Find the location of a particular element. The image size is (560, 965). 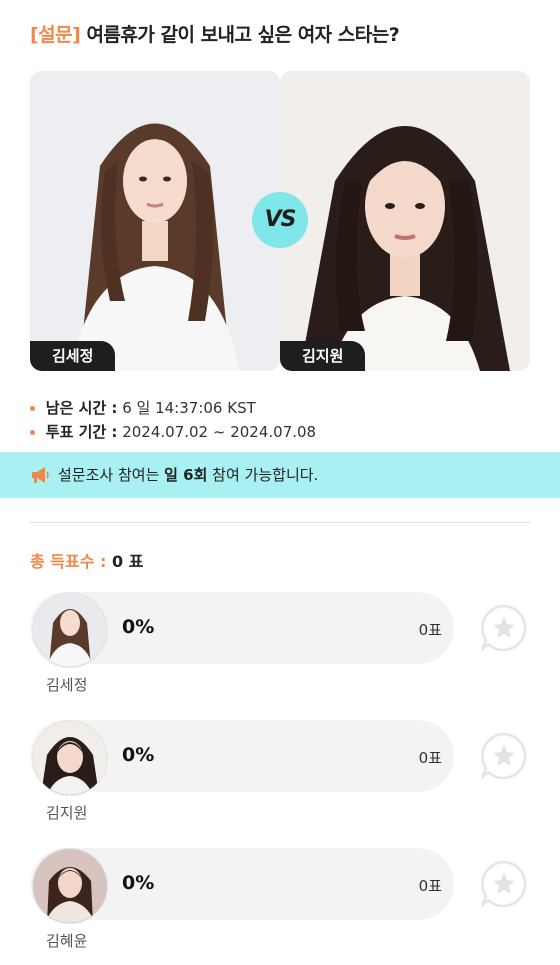

total-votes: 총 득표수 : 0 표 is located at coordinates (86, 560).